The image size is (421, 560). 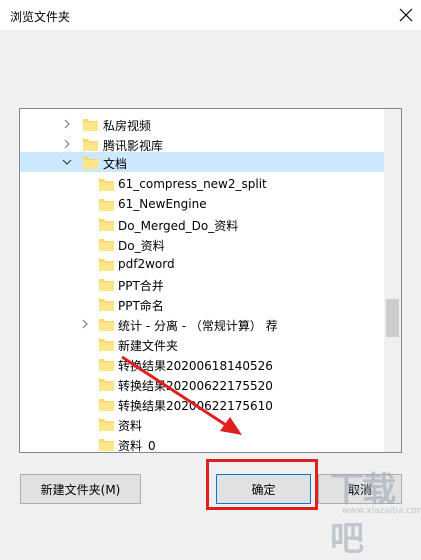 I want to click on tree-item: Do_Merged_Do_资料, so click(x=202, y=224).